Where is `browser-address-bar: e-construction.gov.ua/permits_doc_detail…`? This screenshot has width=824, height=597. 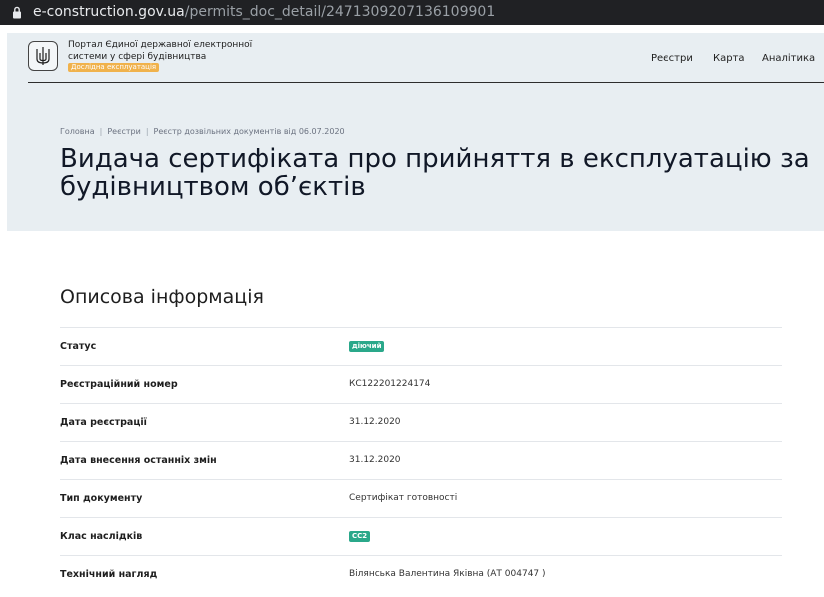
browser-address-bar: e-construction.gov.ua/permits_doc_detail… is located at coordinates (412, 12).